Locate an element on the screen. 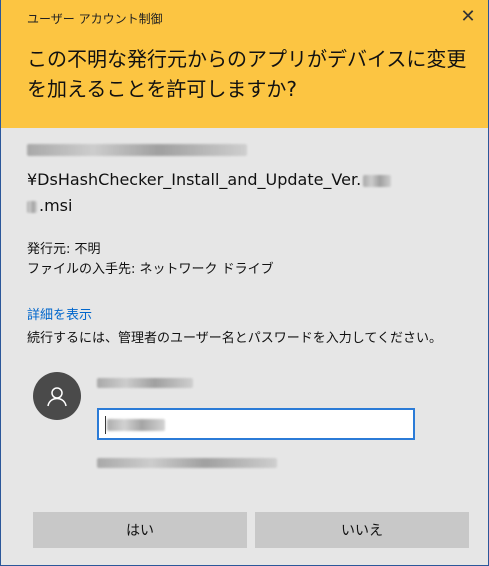 This screenshot has height=566, width=489. path-text: ¥DsHashChecker_Install_and_Update_Ver. is located at coordinates (194, 179).